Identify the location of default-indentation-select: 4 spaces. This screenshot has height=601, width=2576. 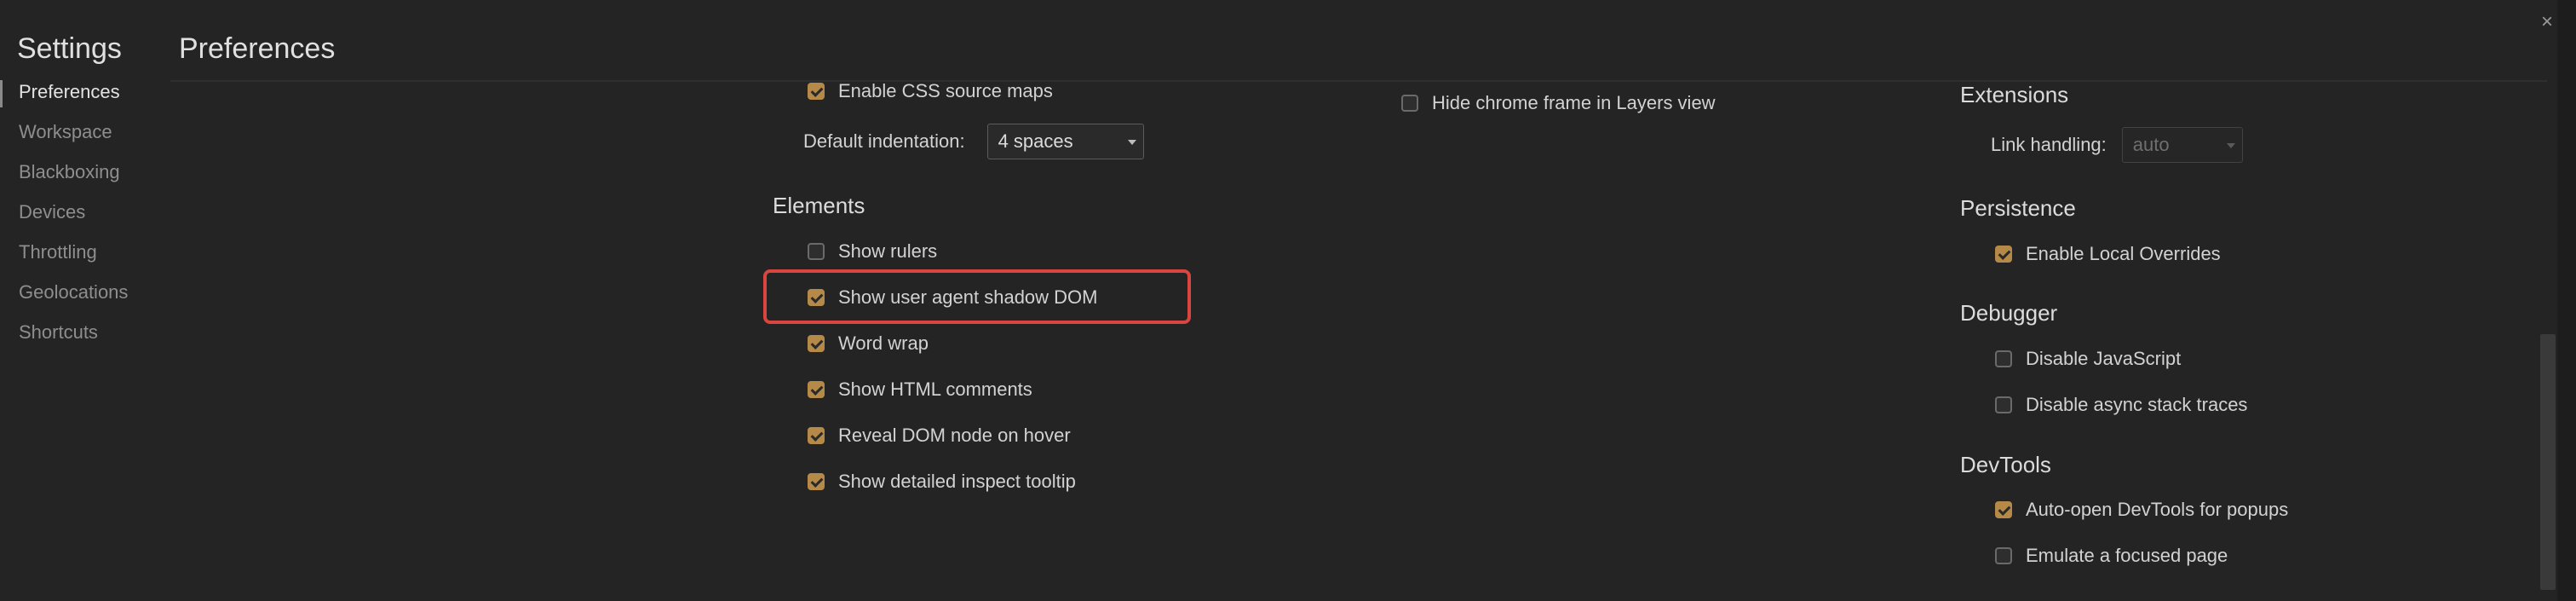
(1065, 141).